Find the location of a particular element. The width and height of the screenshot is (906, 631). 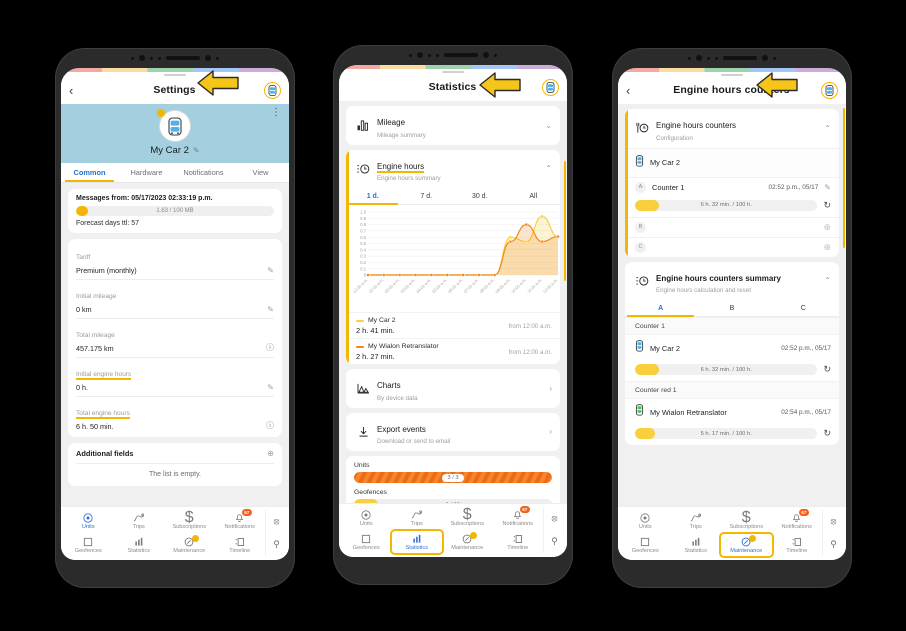

legend-swatch-icon is located at coordinates (360, 320).